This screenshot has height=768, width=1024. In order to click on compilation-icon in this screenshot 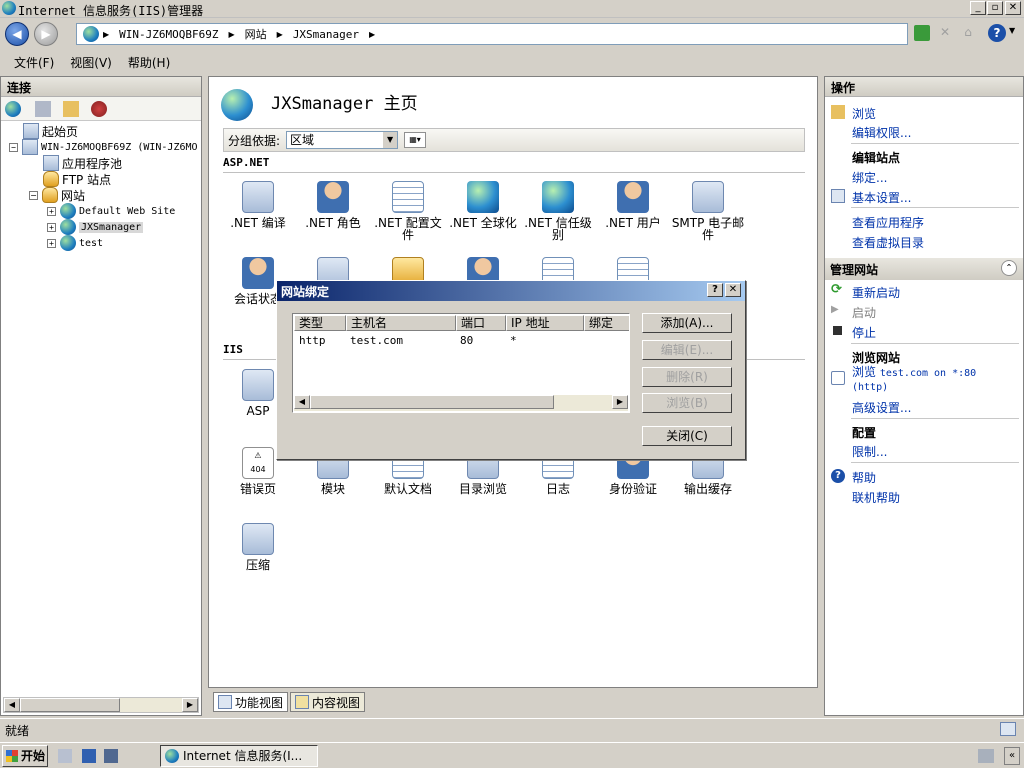, I will do `click(258, 197)`.